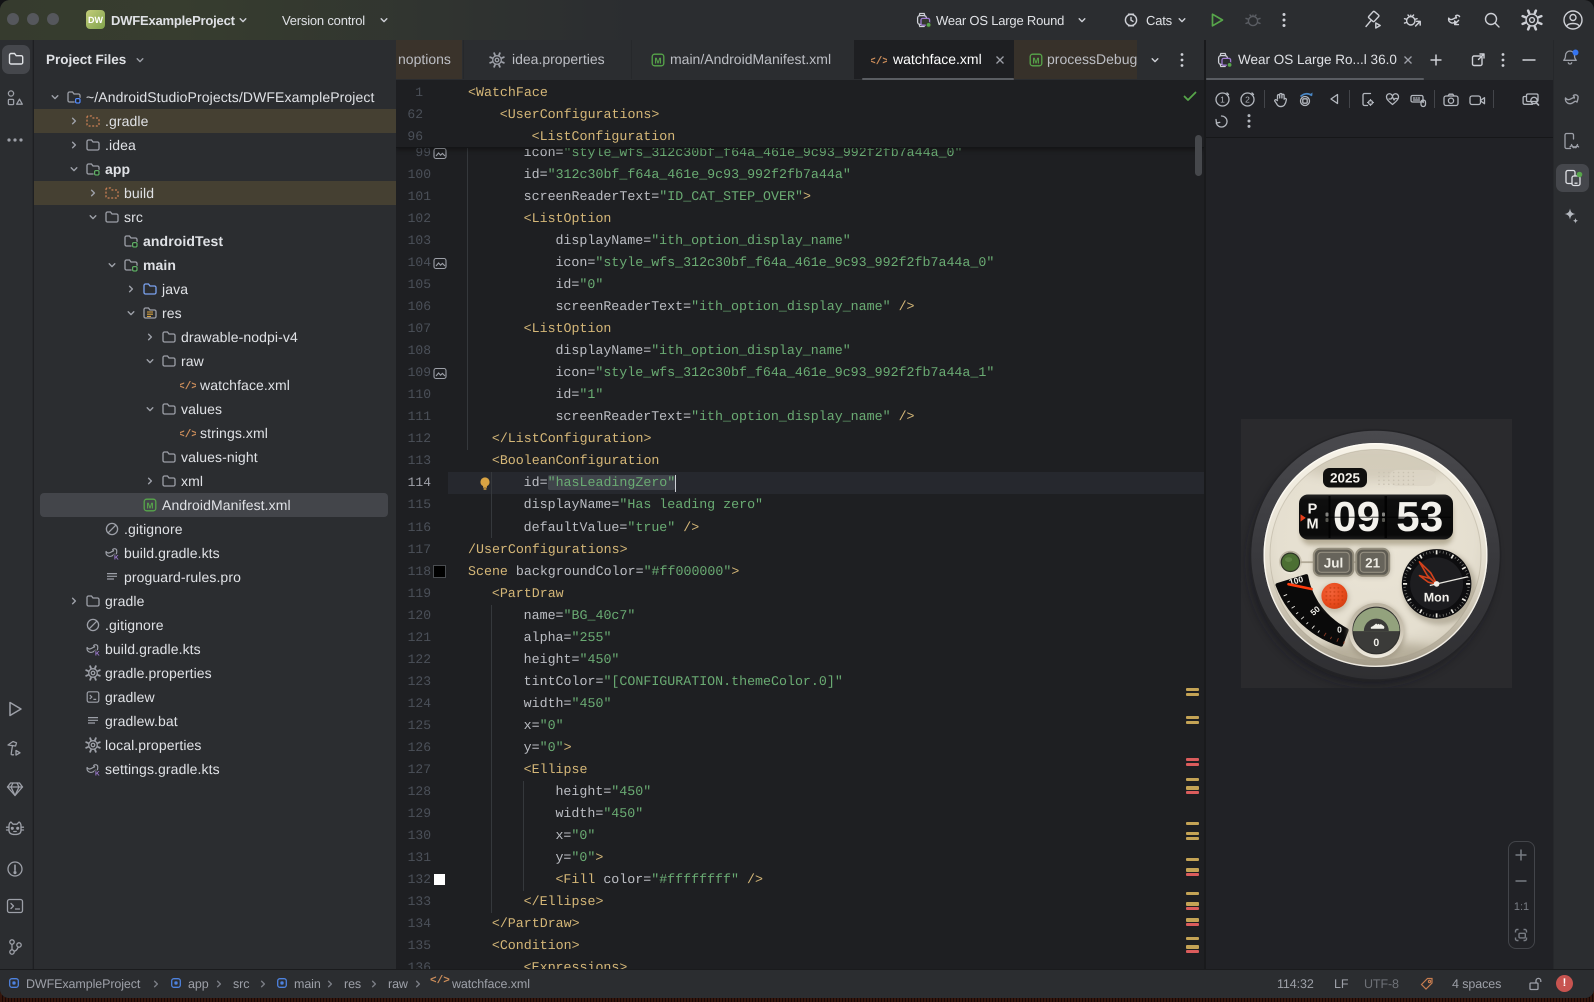  I want to click on svg-text: 2025, so click(1345, 478).